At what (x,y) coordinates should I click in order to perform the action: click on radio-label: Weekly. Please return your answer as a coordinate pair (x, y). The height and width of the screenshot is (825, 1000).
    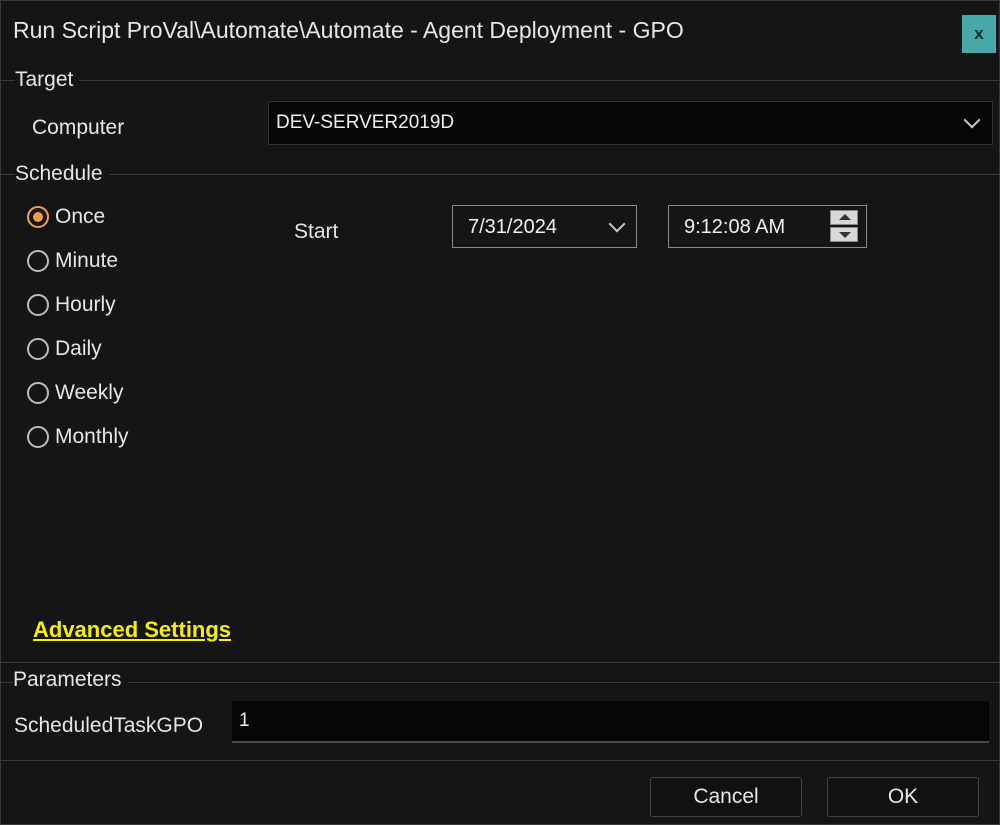
    Looking at the image, I should click on (89, 392).